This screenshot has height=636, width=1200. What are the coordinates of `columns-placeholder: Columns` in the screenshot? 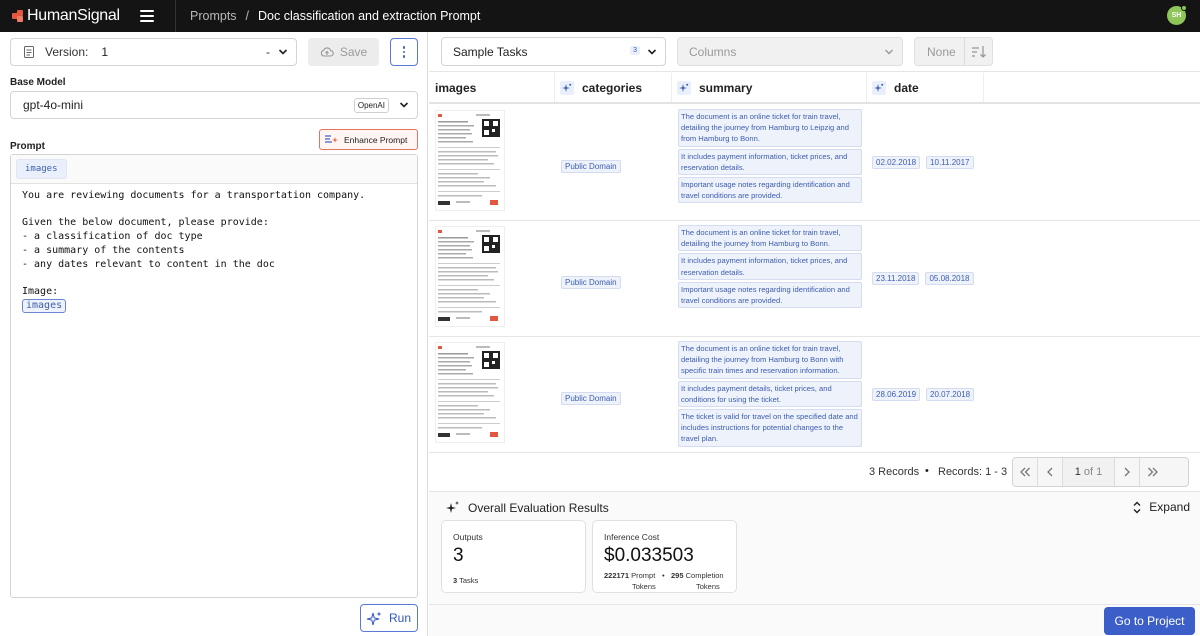 It's located at (713, 51).